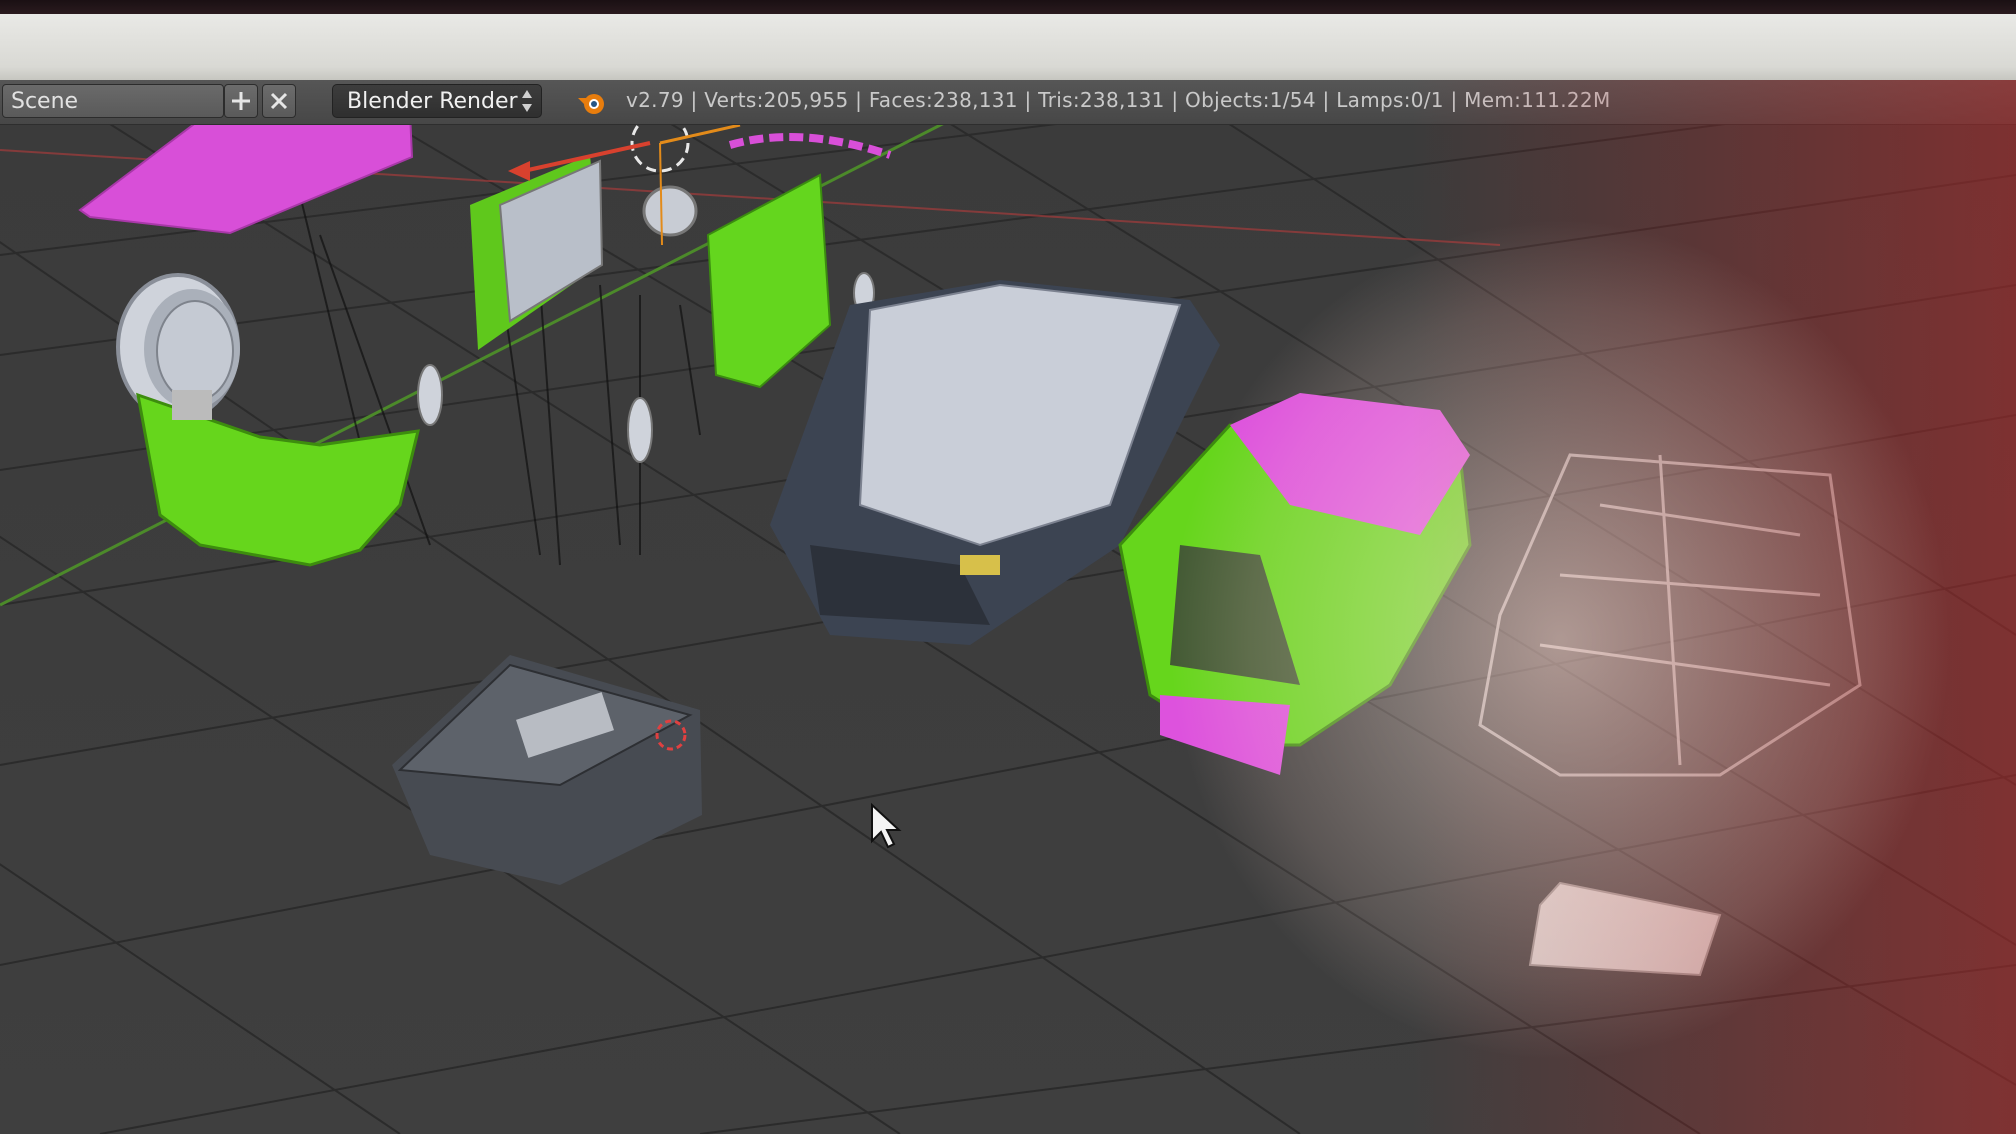 The image size is (2016, 1134). I want to click on close-icon, so click(279, 101).